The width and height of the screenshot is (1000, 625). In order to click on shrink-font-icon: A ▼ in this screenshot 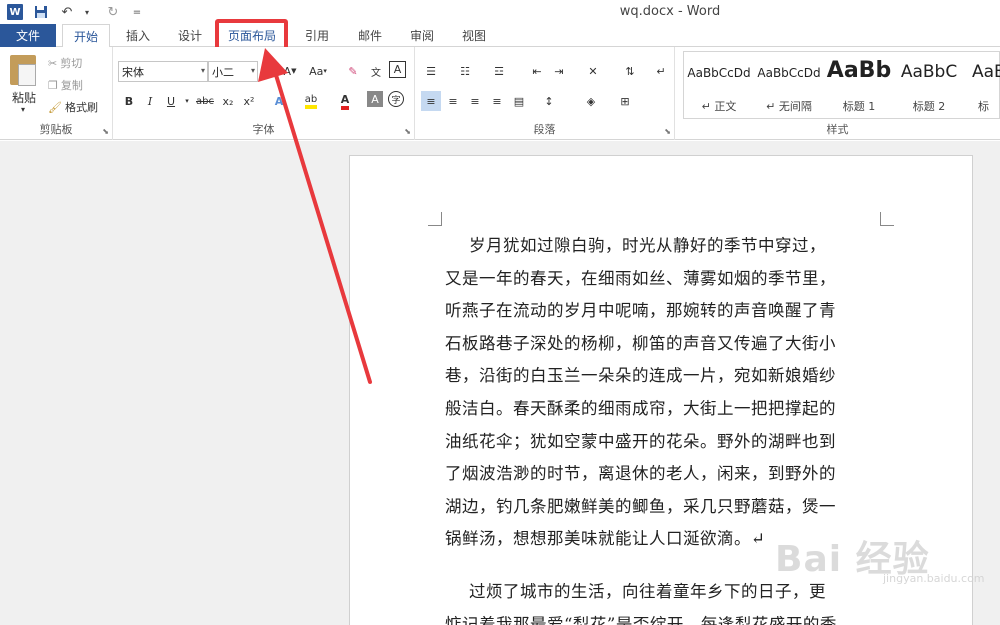, I will do `click(290, 71)`.